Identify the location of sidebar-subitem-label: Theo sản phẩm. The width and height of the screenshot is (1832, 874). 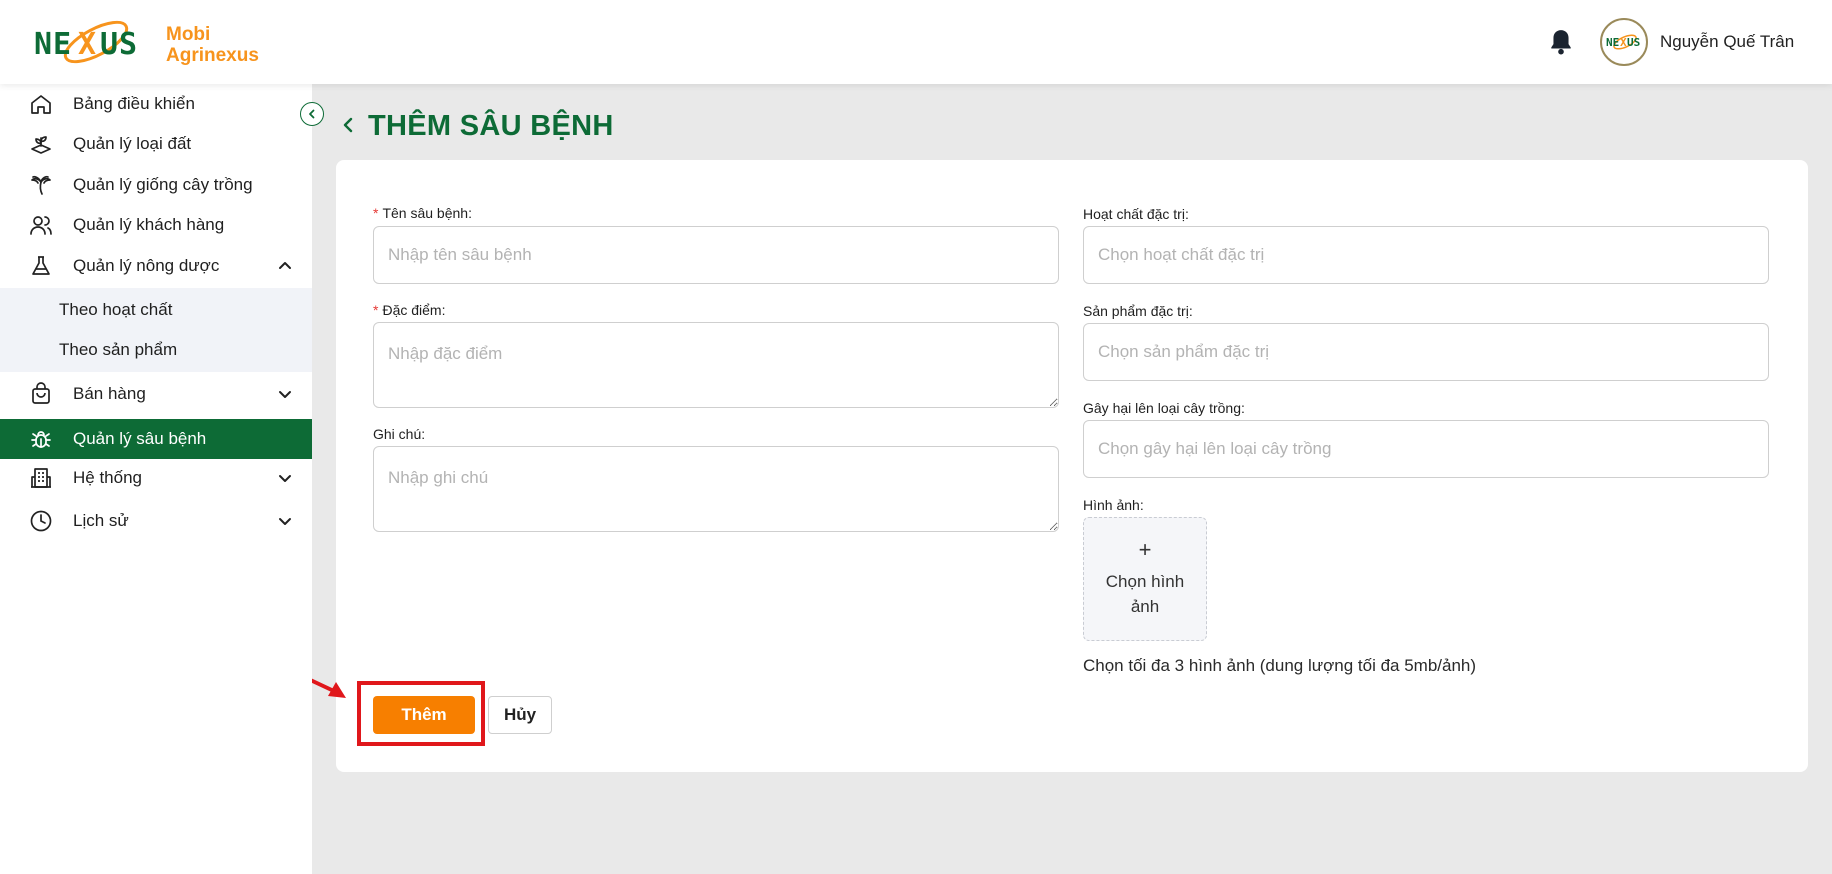
(118, 349).